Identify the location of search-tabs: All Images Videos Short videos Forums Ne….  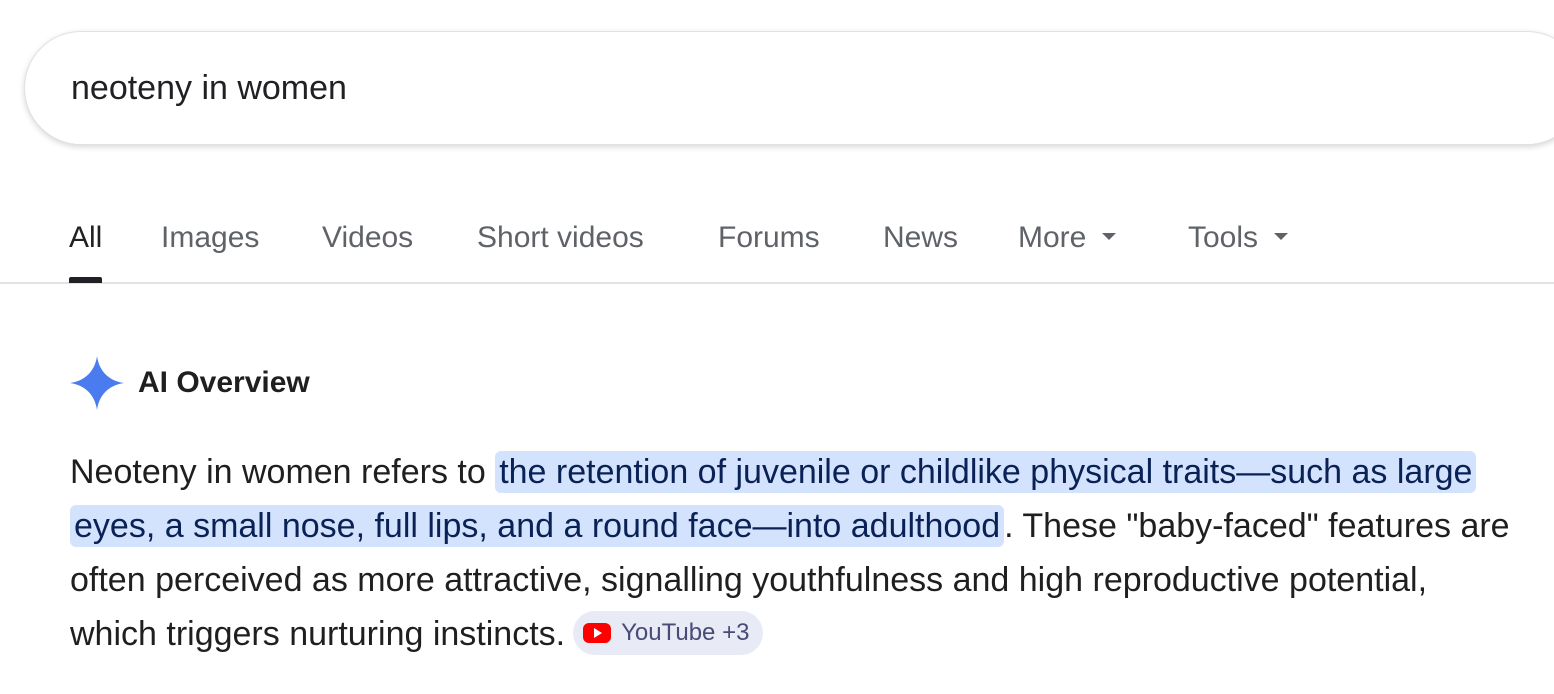
(777, 240).